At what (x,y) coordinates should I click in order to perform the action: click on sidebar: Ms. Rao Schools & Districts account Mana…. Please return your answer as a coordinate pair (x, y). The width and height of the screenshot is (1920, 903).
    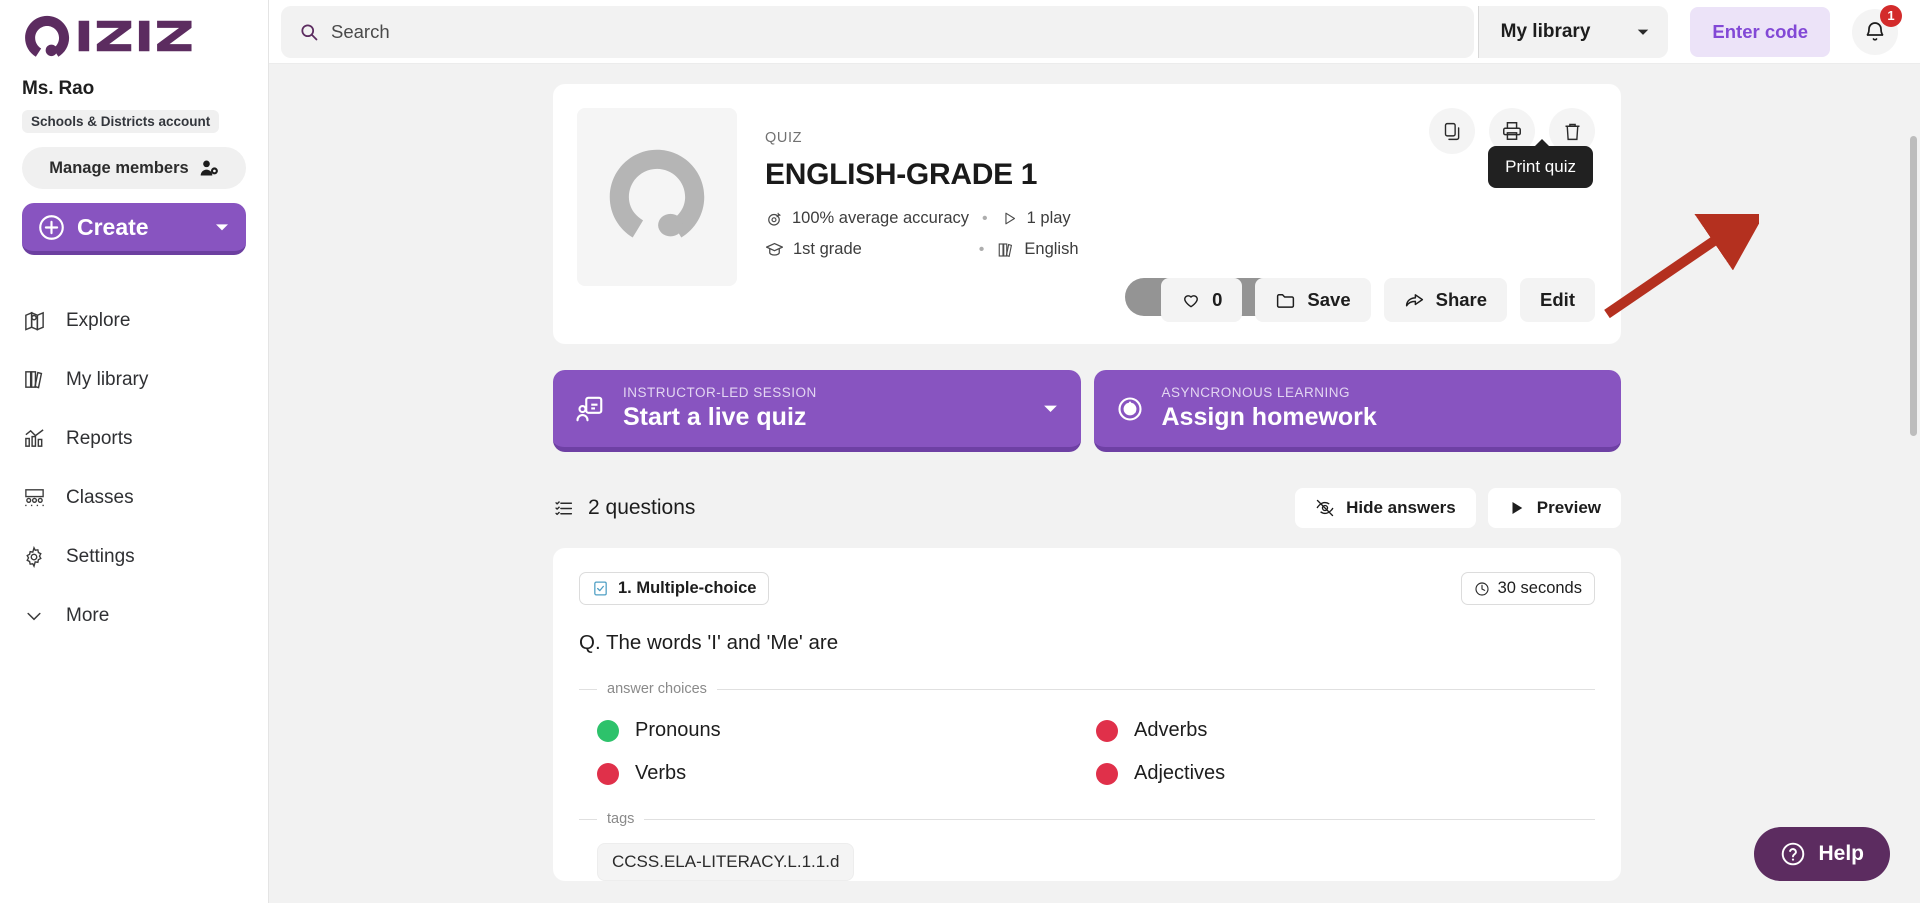
    Looking at the image, I should click on (134, 451).